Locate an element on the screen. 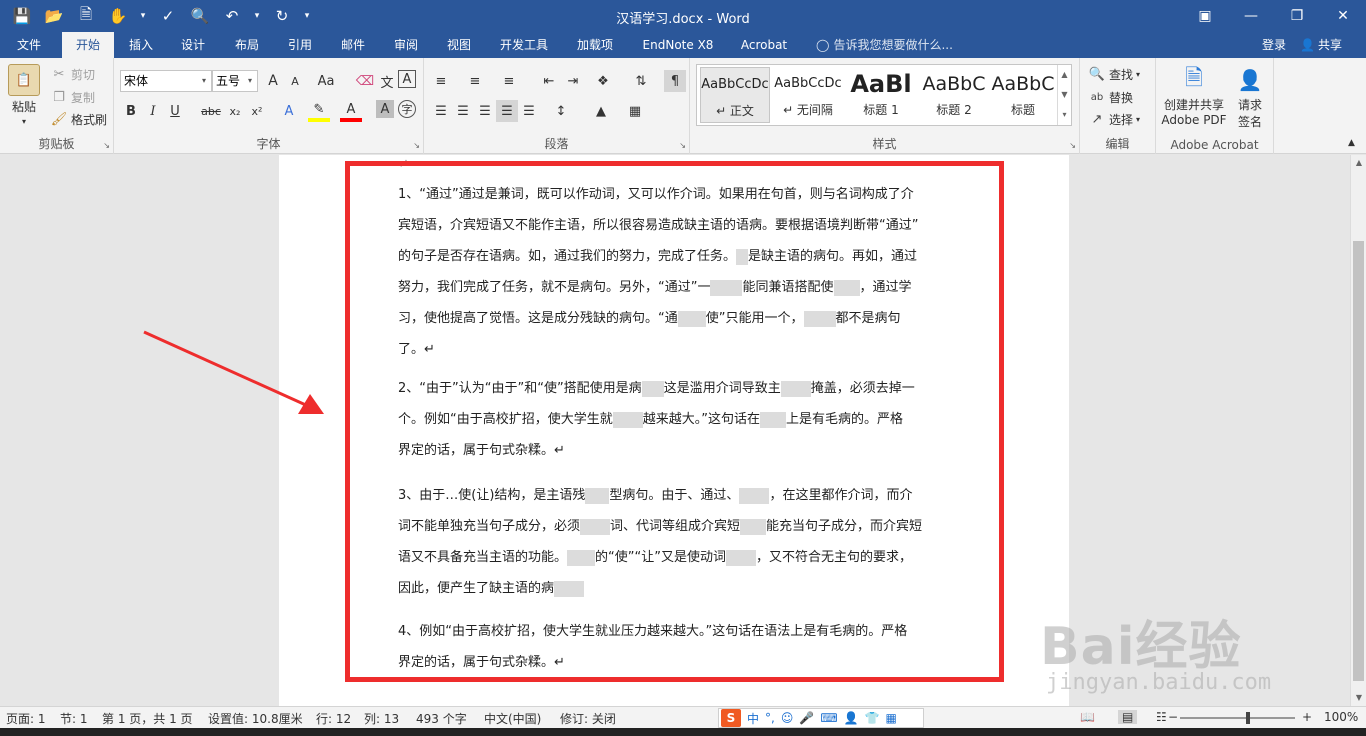 The image size is (1366, 736). status-column: 列: 13 is located at coordinates (381, 718).